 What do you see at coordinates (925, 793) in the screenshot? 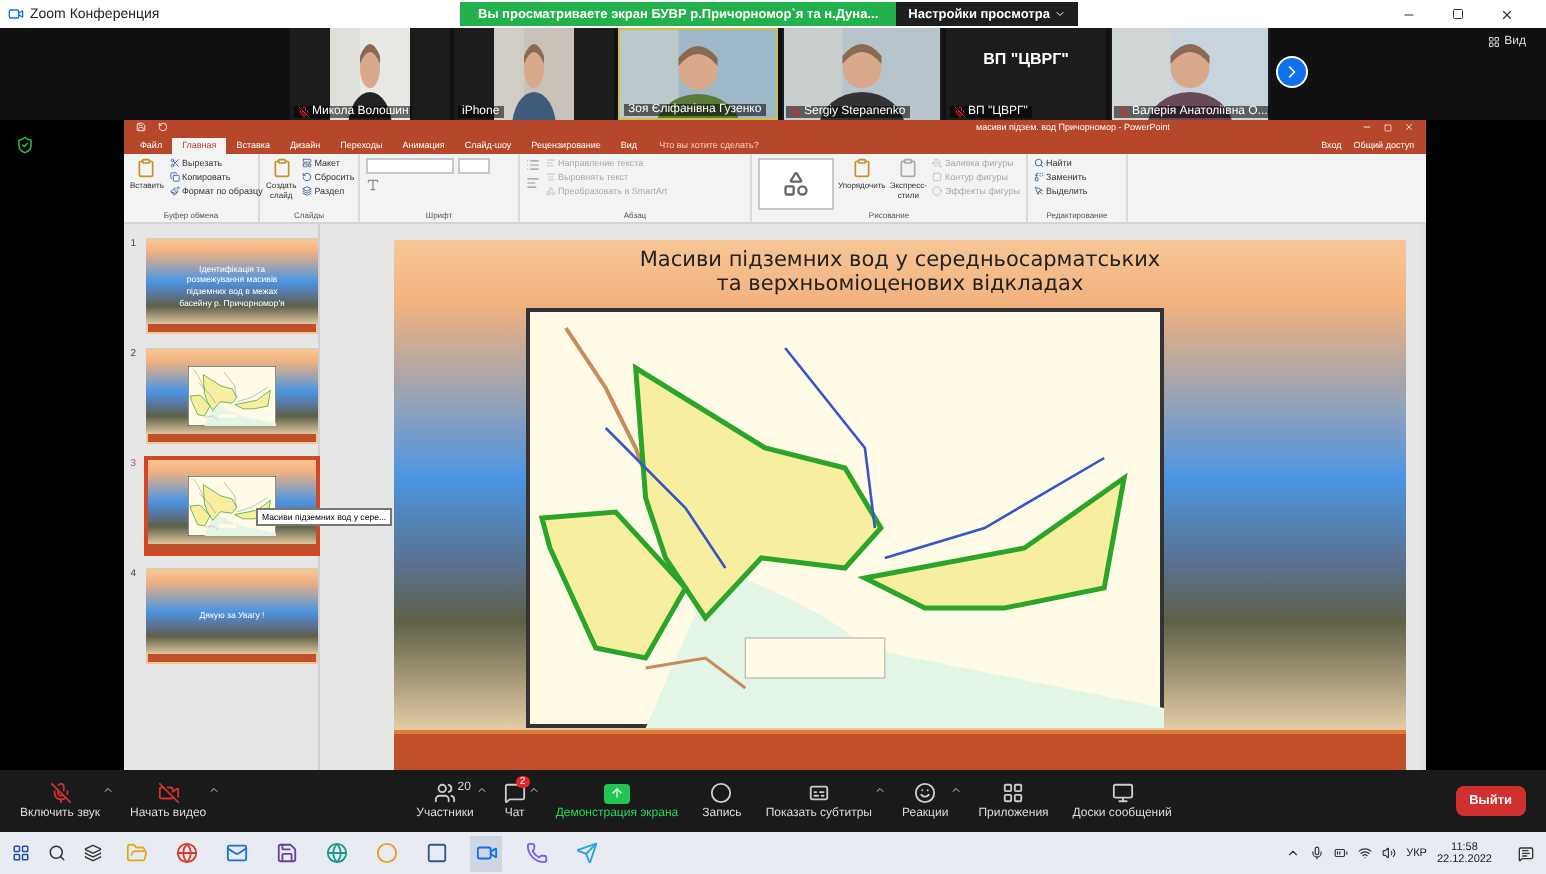
I see `smiley-icon` at bounding box center [925, 793].